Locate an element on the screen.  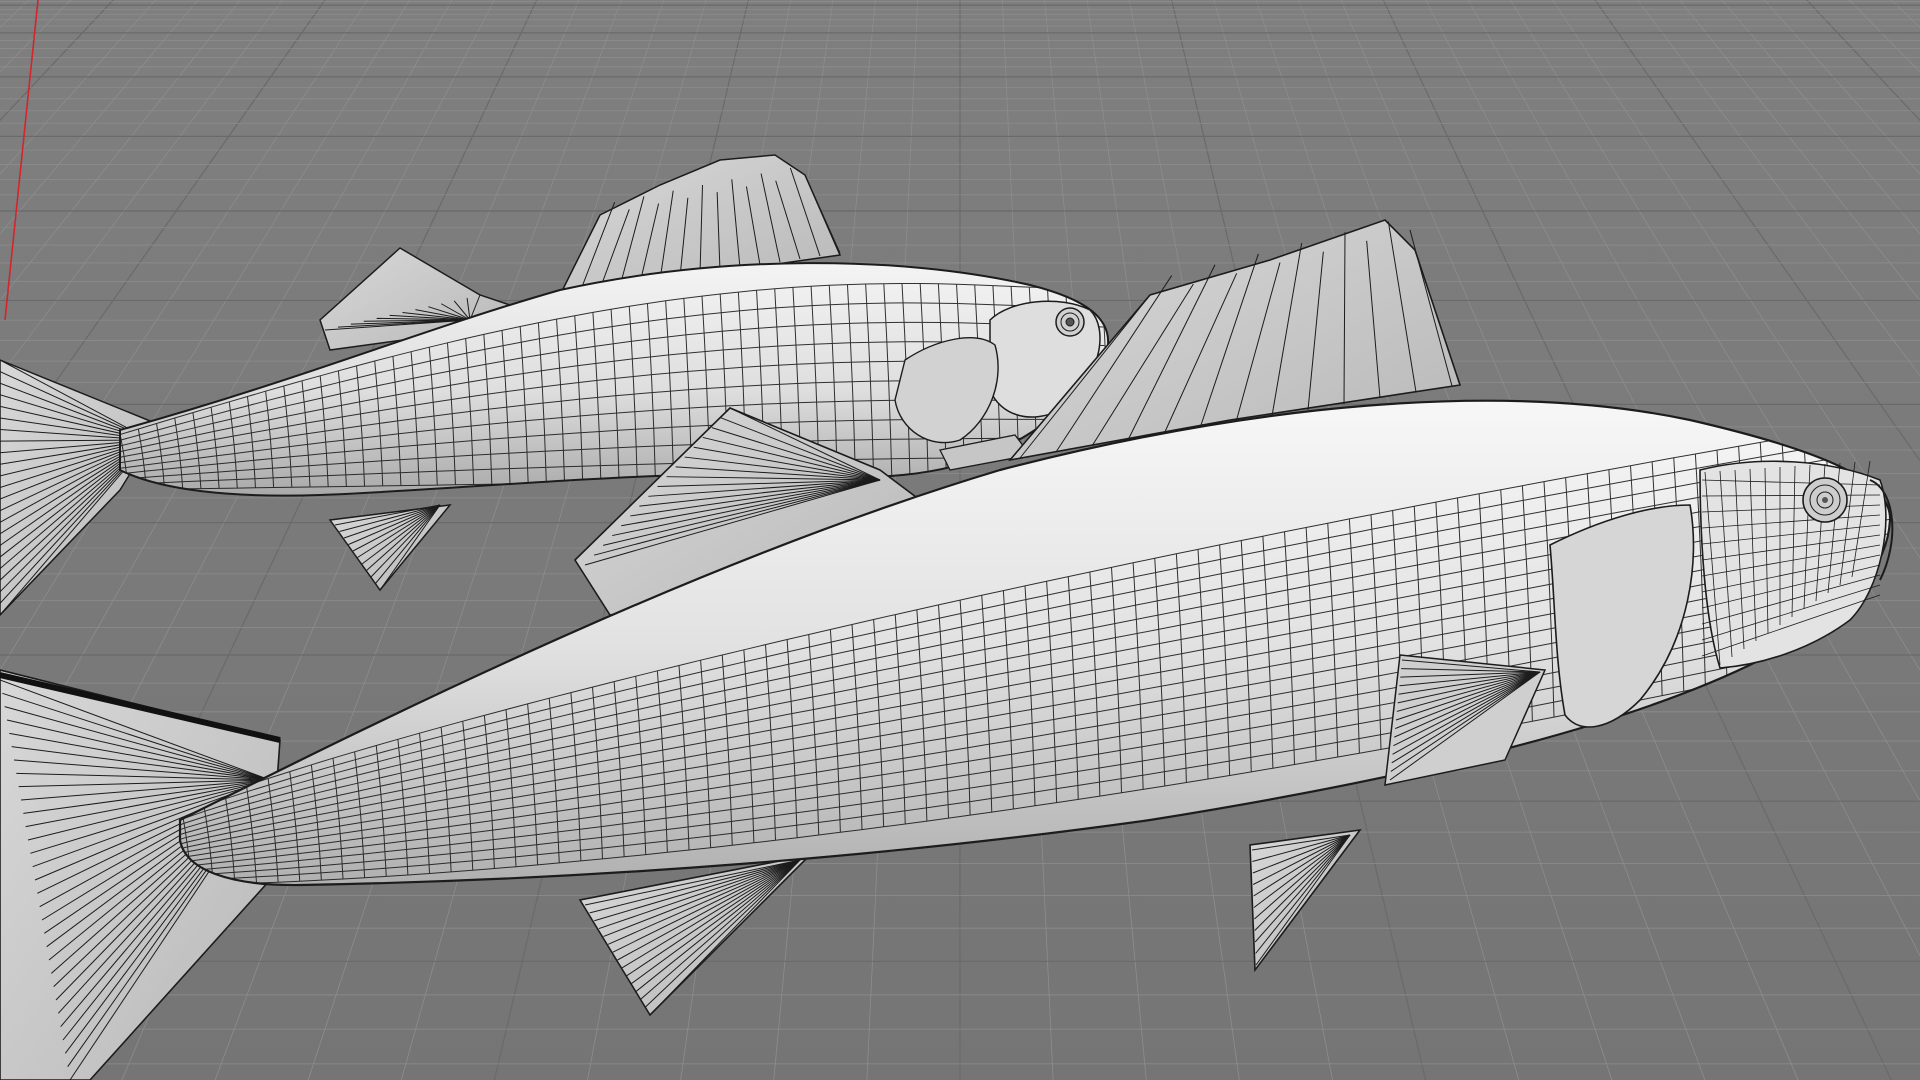
fish-back-anal-fin is located at coordinates (390, 548).